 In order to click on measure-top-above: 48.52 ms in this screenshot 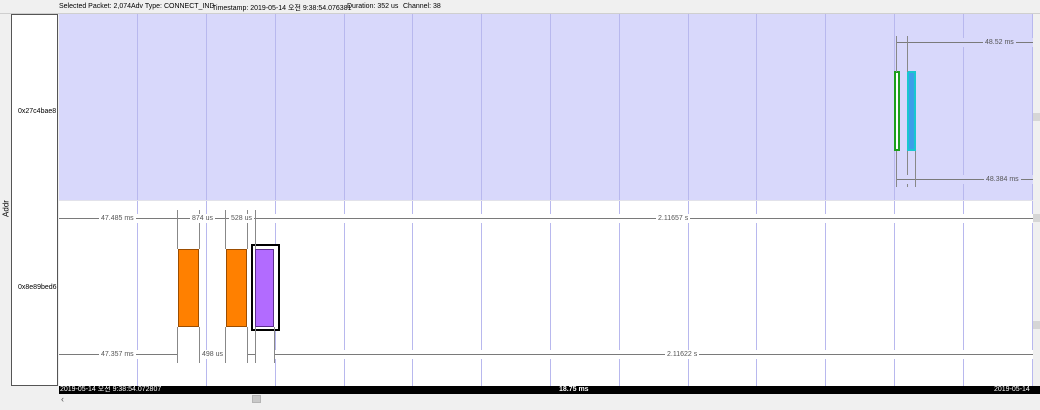, I will do `click(974, 42)`.